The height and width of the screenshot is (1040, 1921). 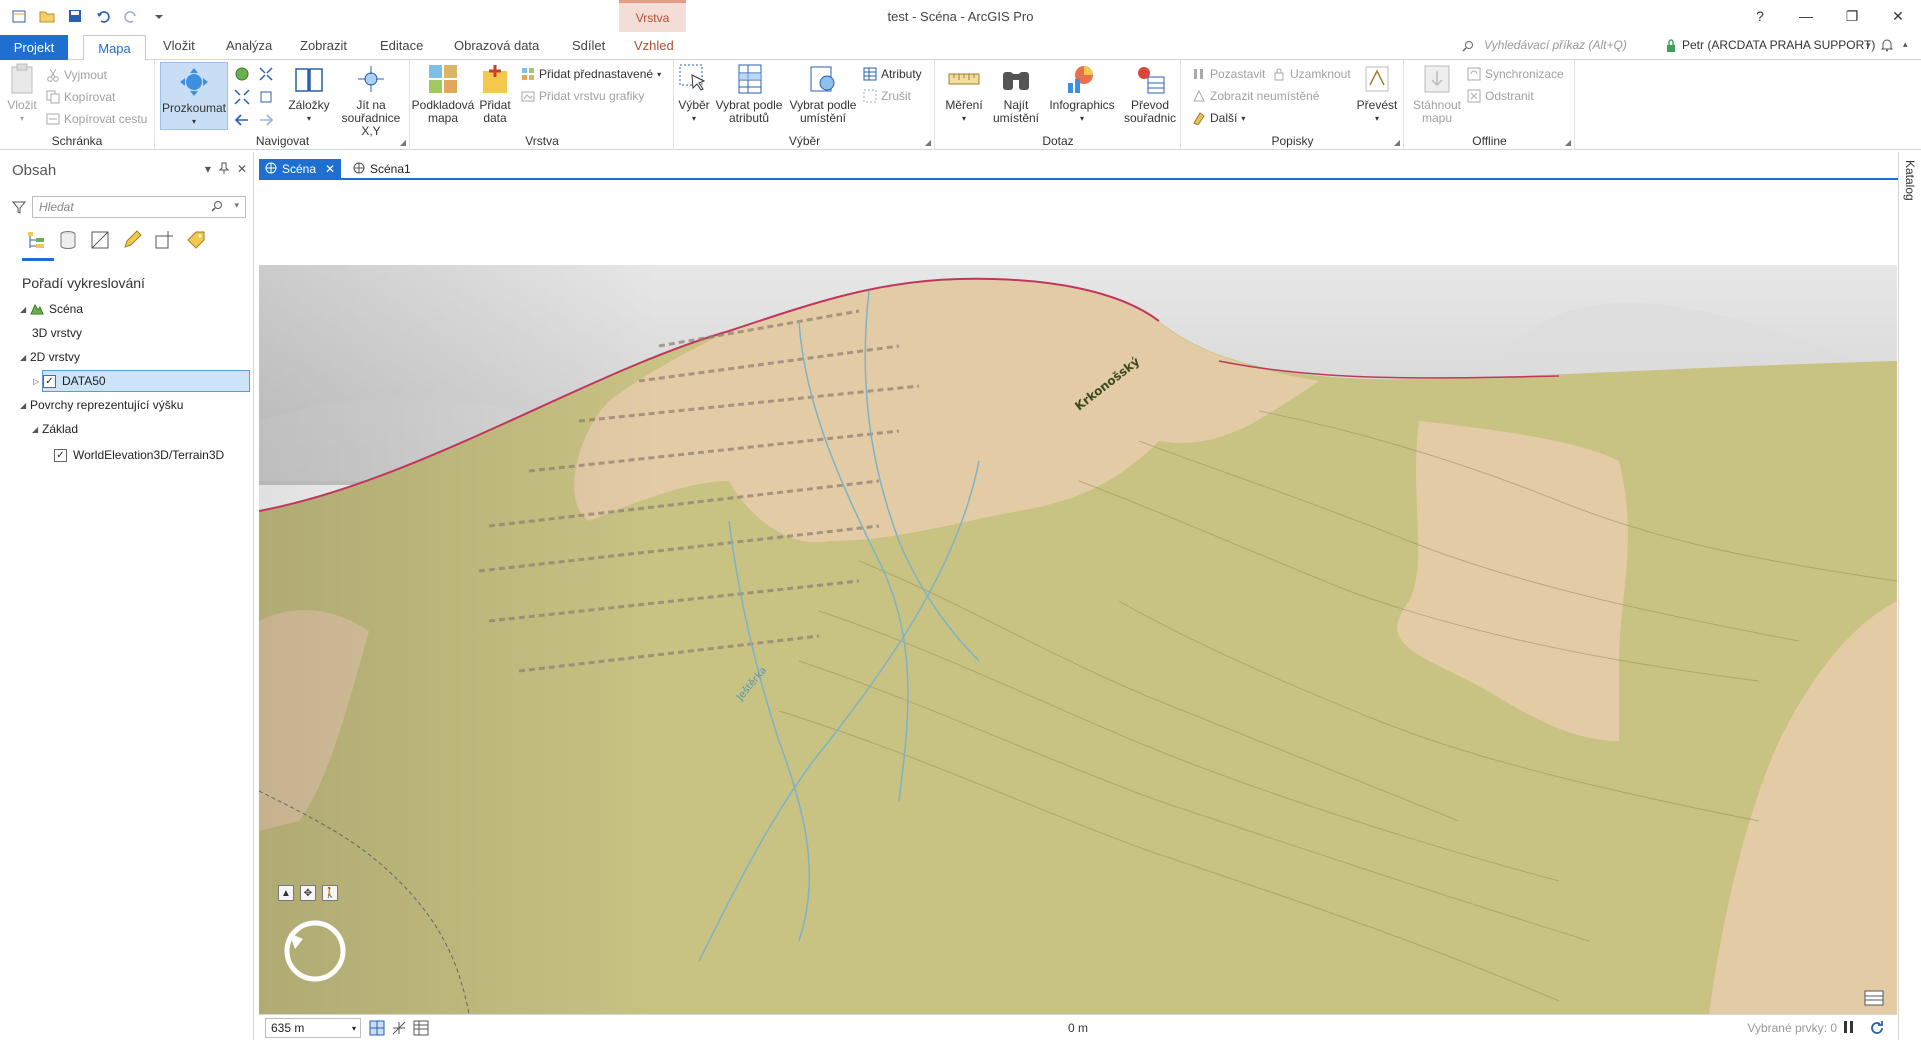 What do you see at coordinates (249, 45) in the screenshot?
I see `tab-analysis: Analýza` at bounding box center [249, 45].